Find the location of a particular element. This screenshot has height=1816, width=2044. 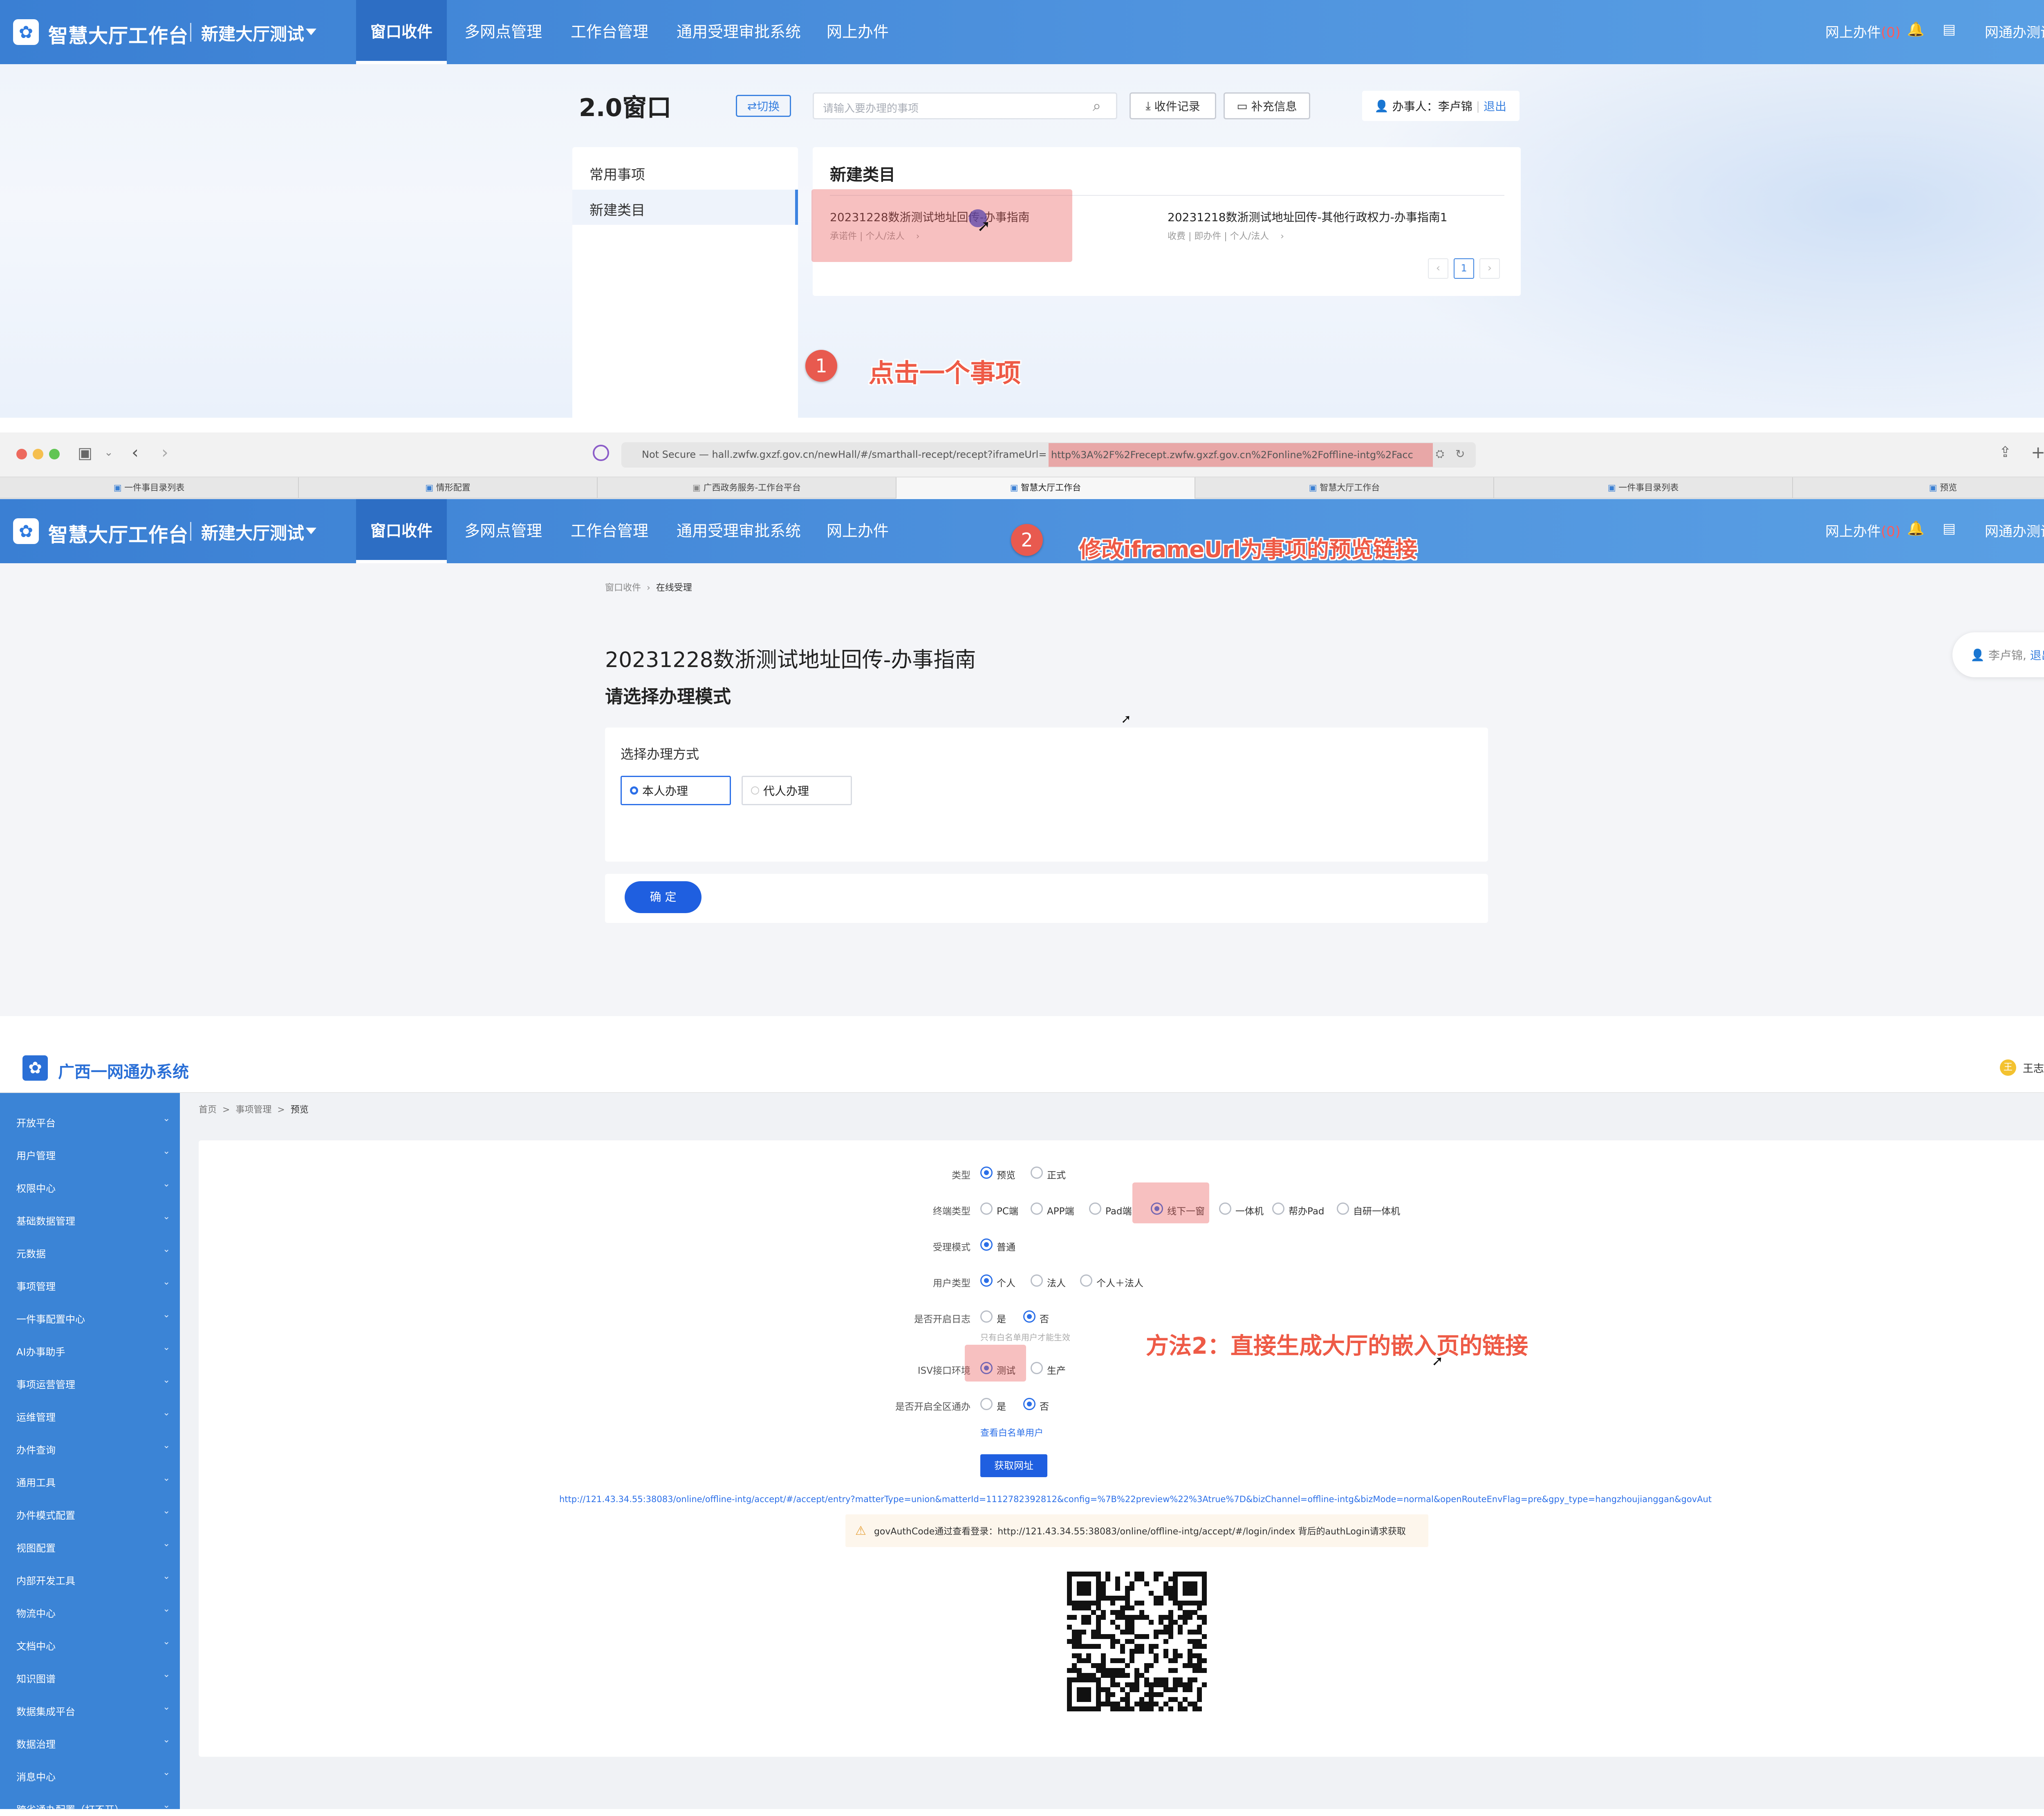

category-common: 常用事项 is located at coordinates (617, 173).